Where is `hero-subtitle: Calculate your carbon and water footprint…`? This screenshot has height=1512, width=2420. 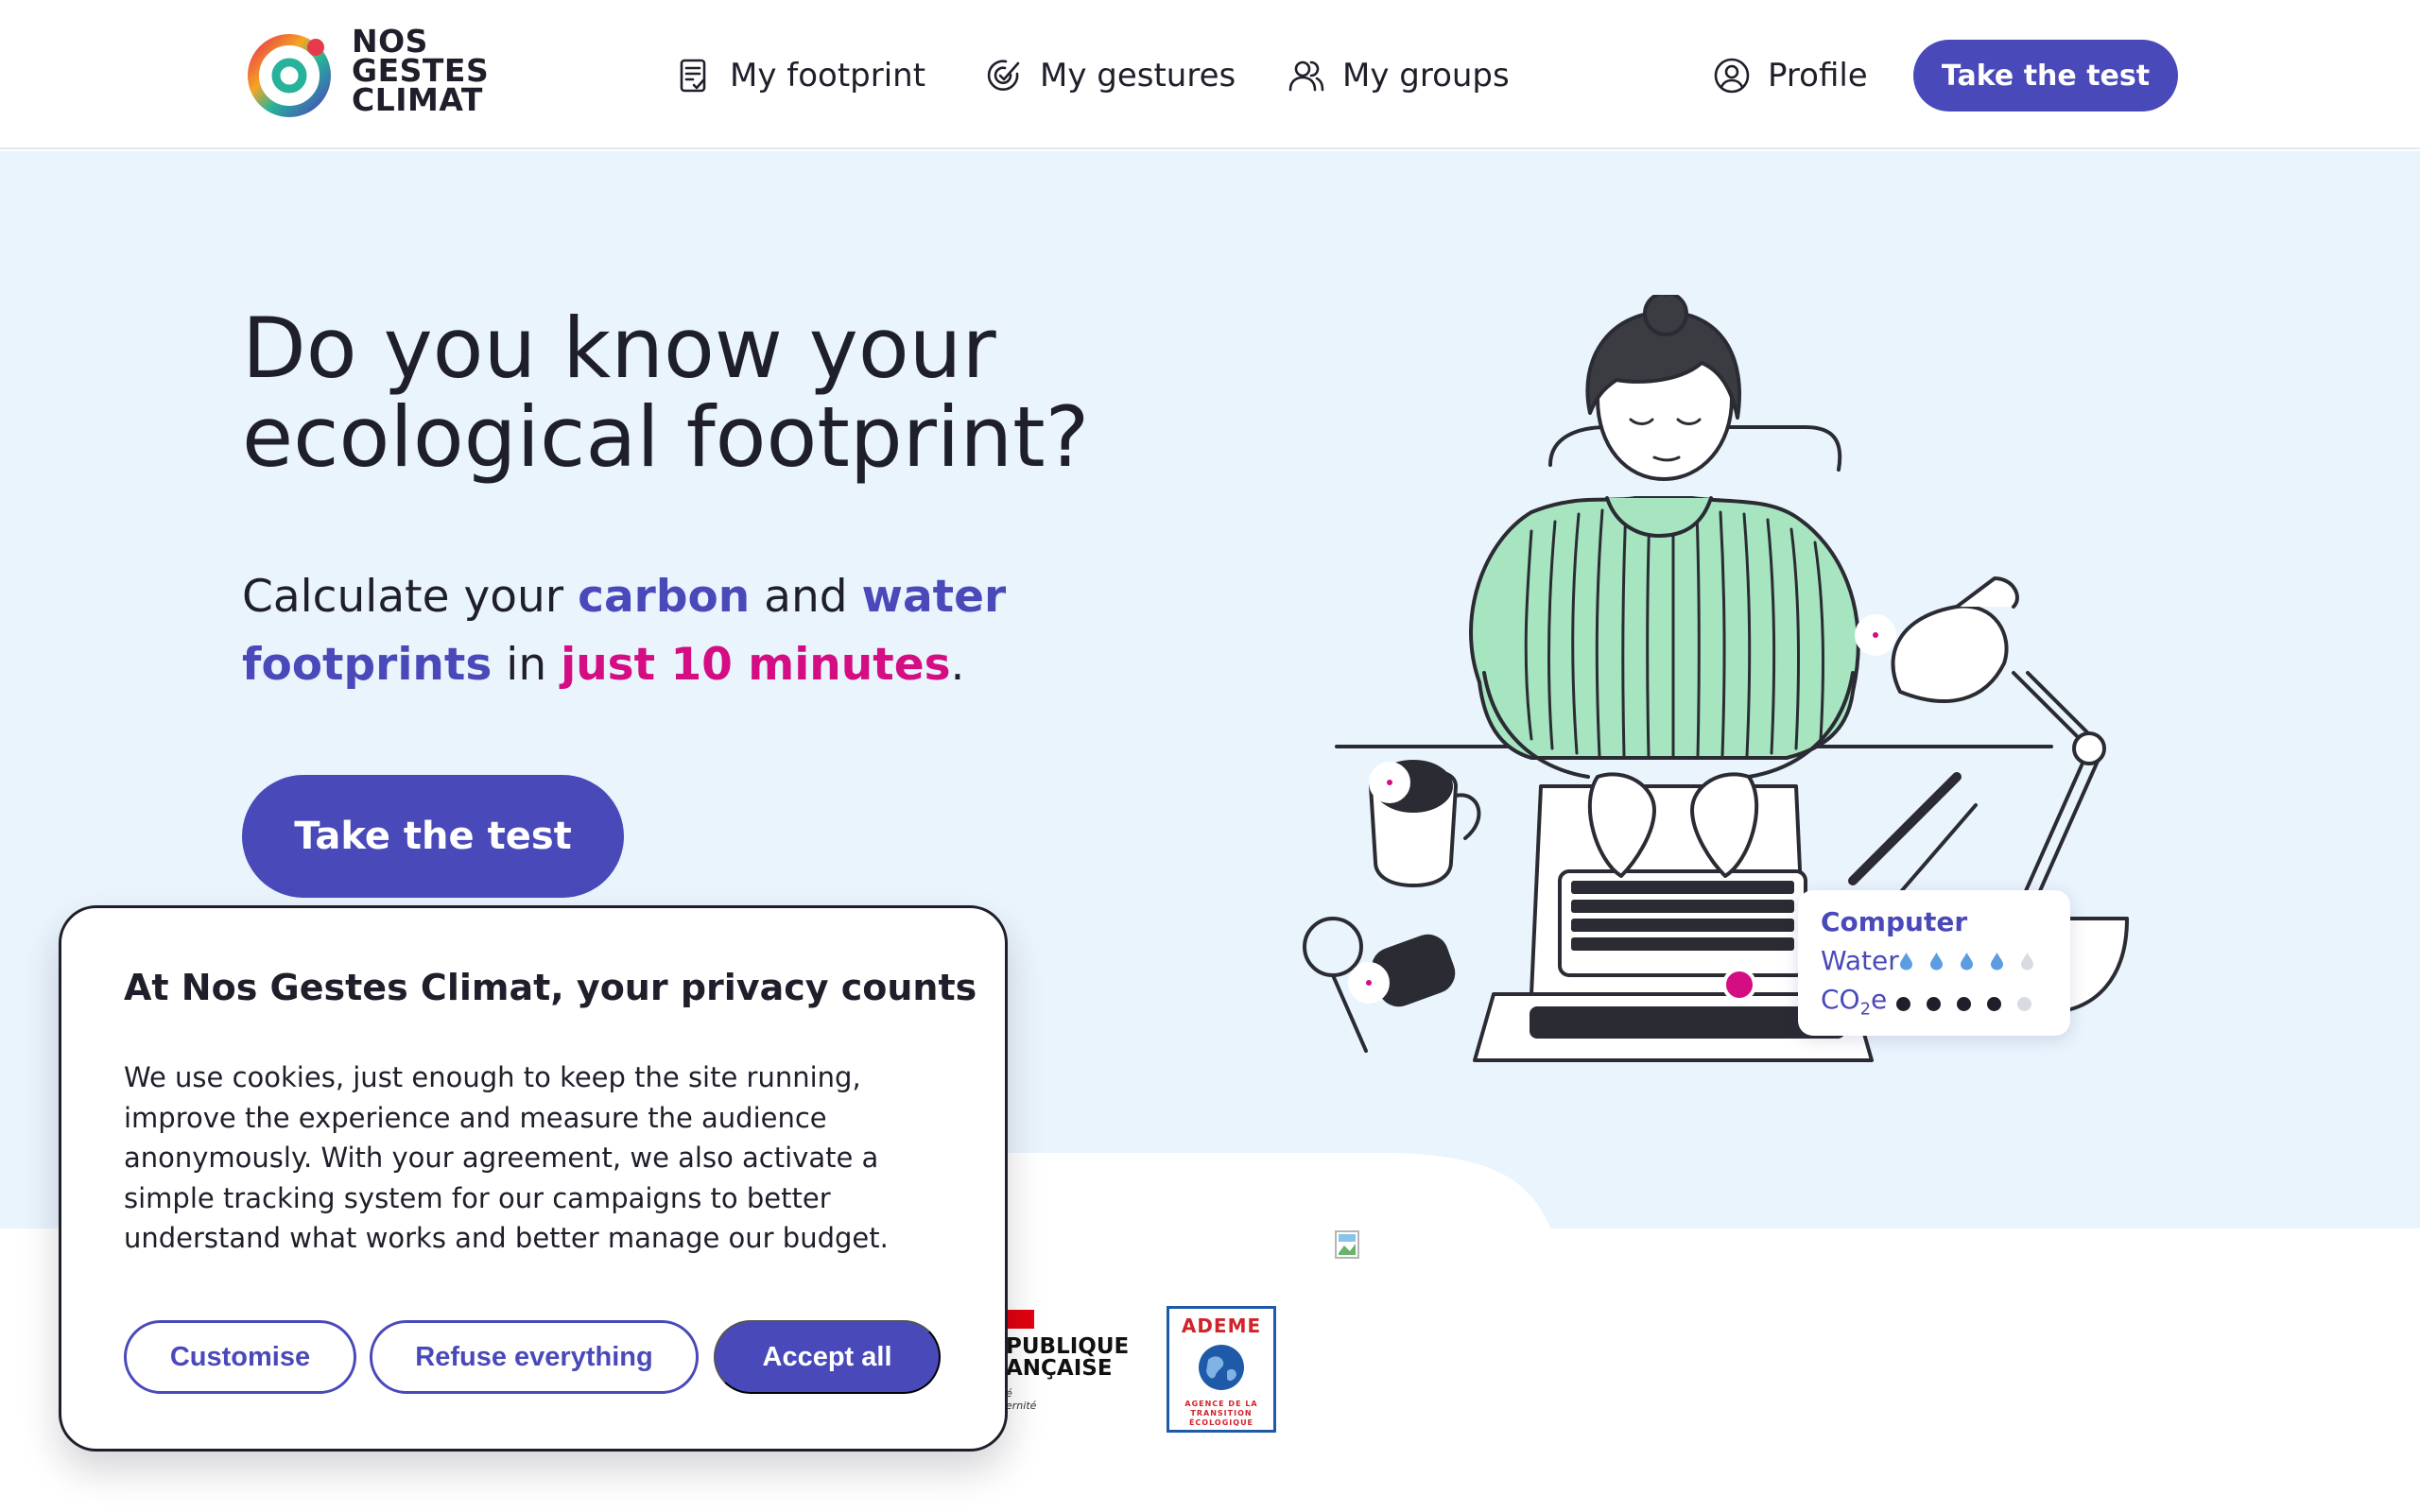
hero-subtitle: Calculate your carbon and water footprint… is located at coordinates (667, 631).